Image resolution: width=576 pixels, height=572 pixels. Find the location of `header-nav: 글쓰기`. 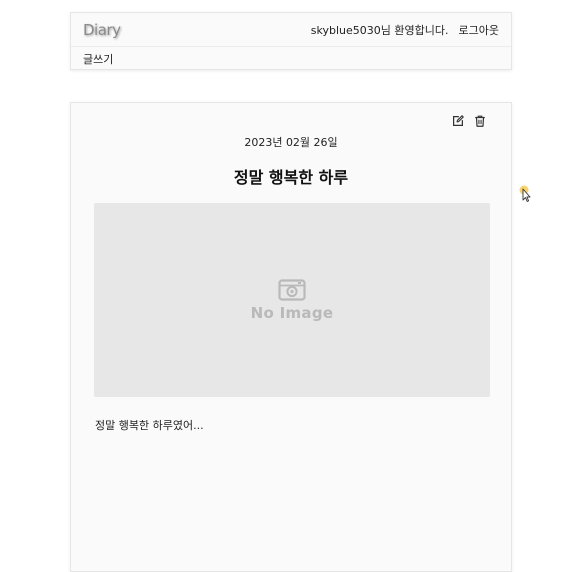

header-nav: 글쓰기 is located at coordinates (291, 59).